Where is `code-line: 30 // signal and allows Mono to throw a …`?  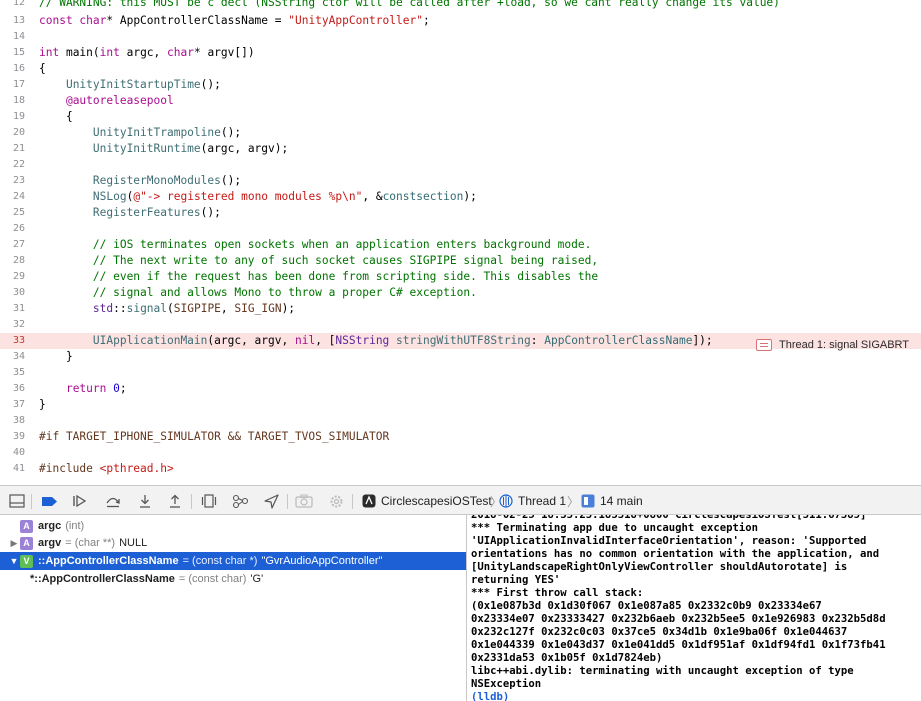
code-line: 30 // signal and allows Mono to throw a … is located at coordinates (460, 293).